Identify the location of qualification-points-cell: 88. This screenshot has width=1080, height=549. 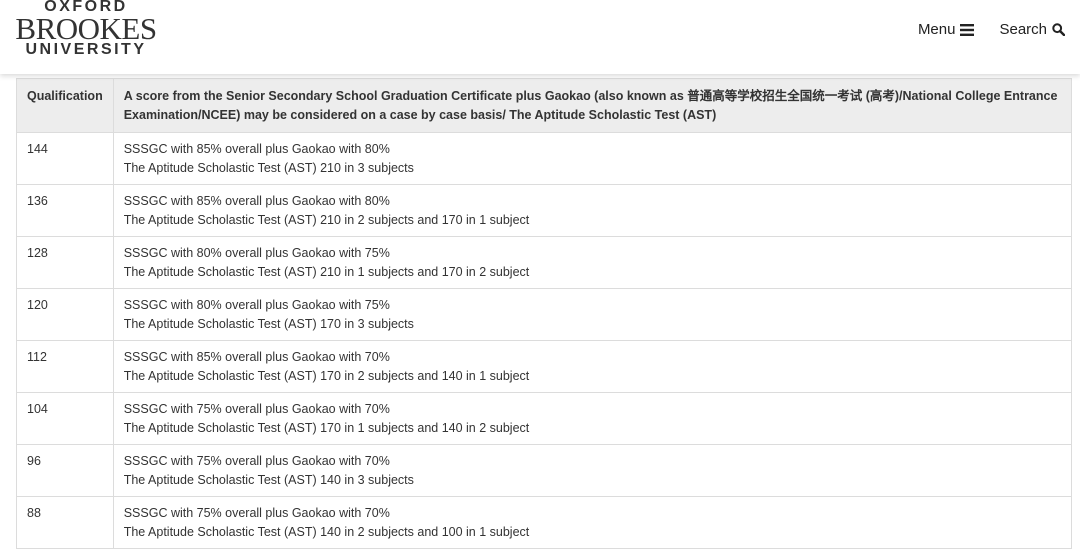
(65, 522).